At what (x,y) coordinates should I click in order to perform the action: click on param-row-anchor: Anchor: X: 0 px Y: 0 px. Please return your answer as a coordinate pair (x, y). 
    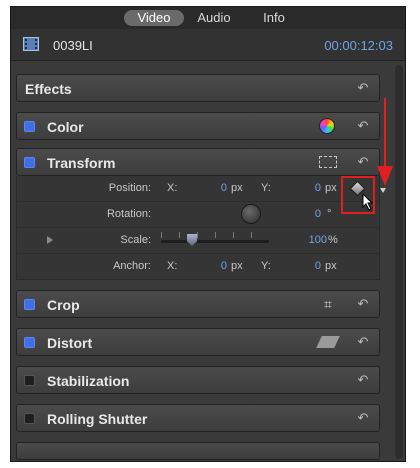
    Looking at the image, I should click on (198, 267).